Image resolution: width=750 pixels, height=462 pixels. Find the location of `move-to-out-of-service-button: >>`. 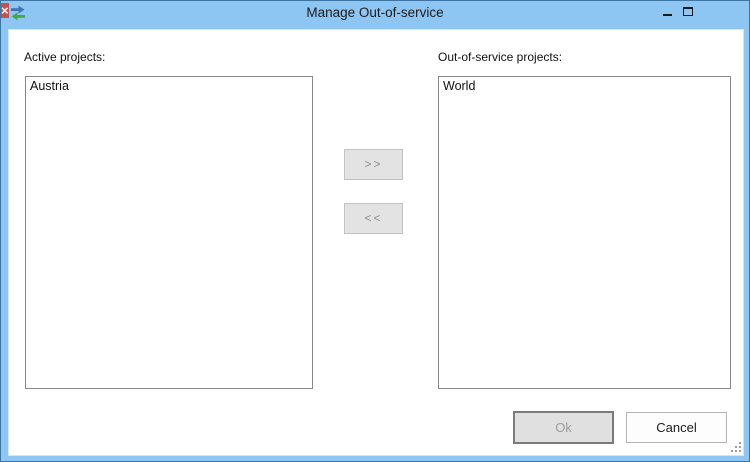

move-to-out-of-service-button: >> is located at coordinates (373, 164).